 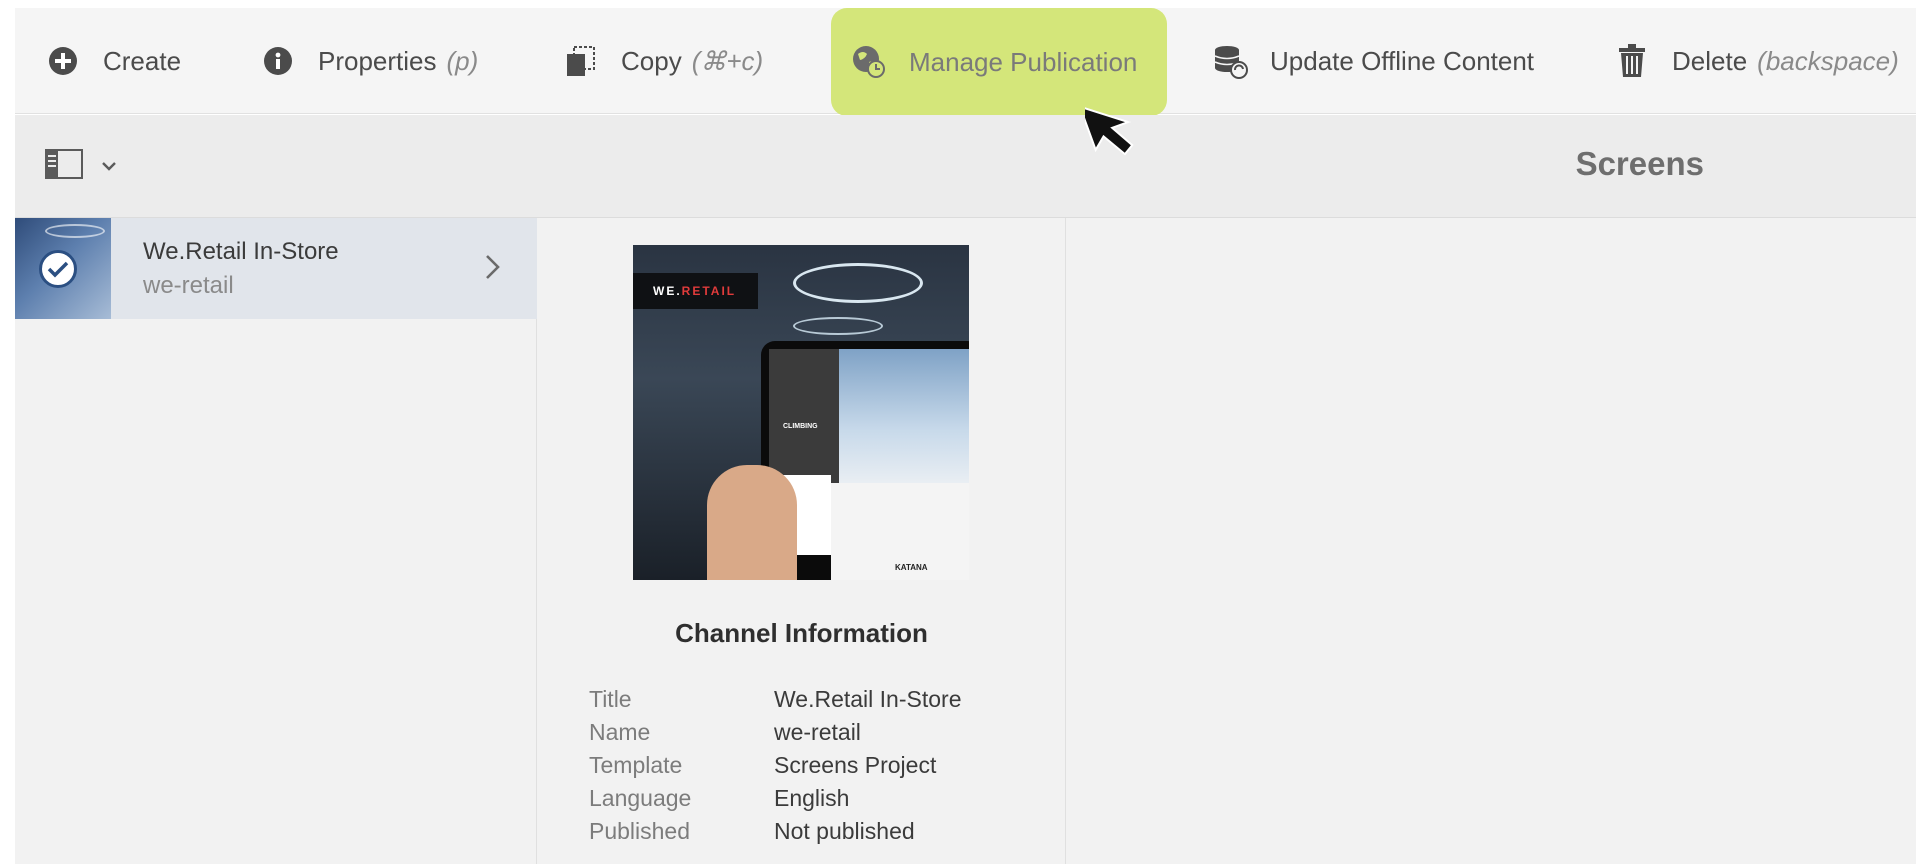 I want to click on rail-toggle-button, so click(x=81, y=166).